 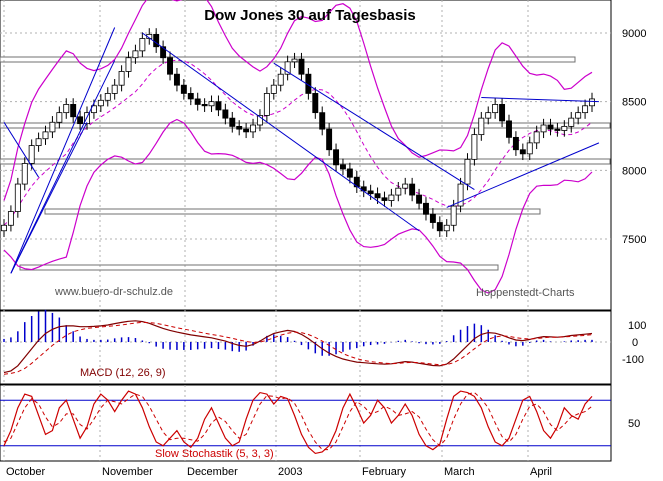 I want to click on x-axis-label: December, so click(x=212, y=472).